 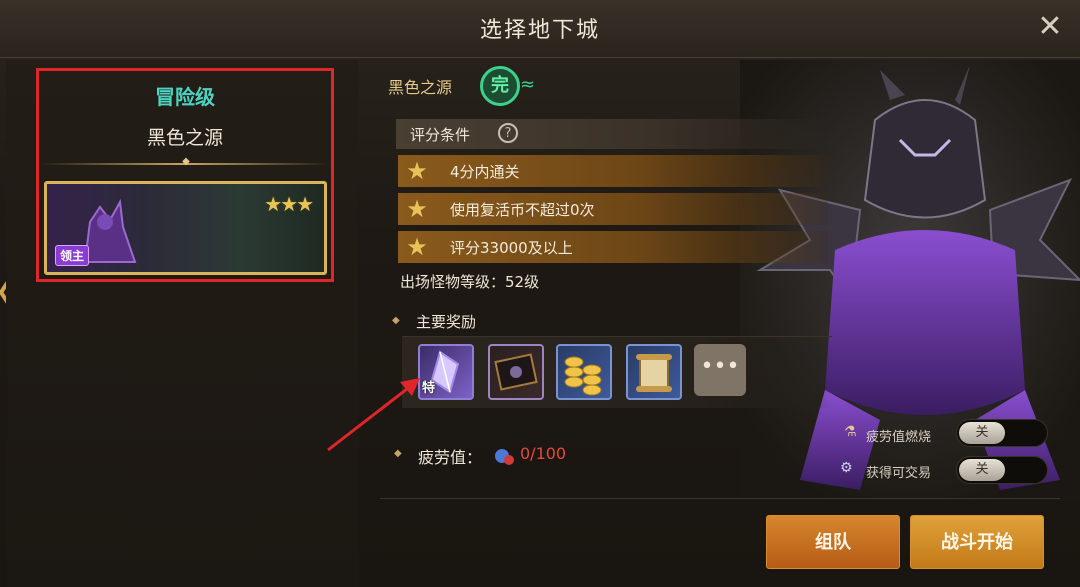 I want to click on divider, so click(x=720, y=498).